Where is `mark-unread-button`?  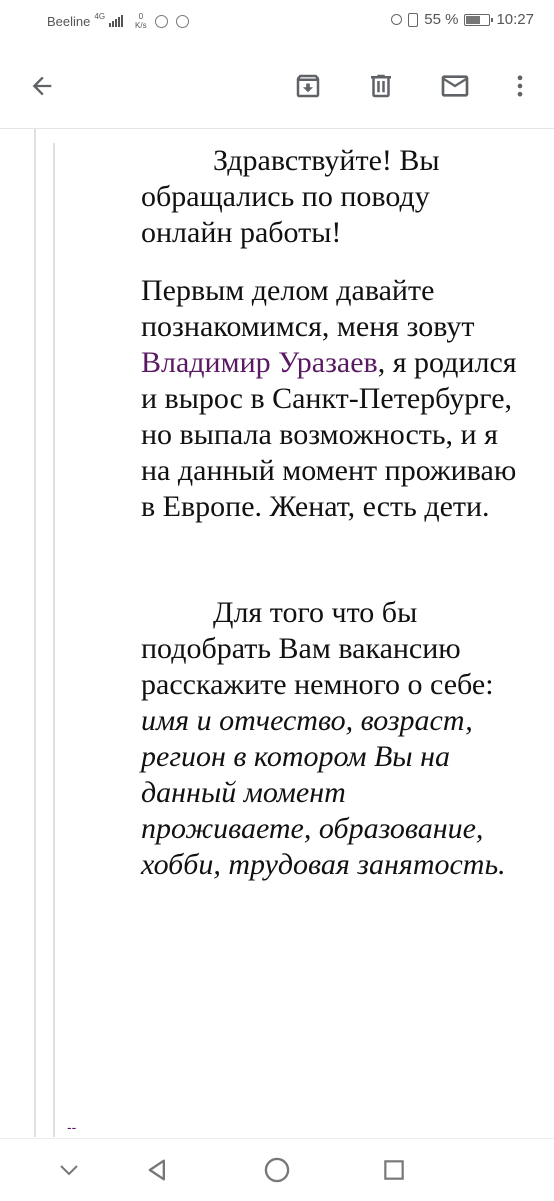 mark-unread-button is located at coordinates (455, 86).